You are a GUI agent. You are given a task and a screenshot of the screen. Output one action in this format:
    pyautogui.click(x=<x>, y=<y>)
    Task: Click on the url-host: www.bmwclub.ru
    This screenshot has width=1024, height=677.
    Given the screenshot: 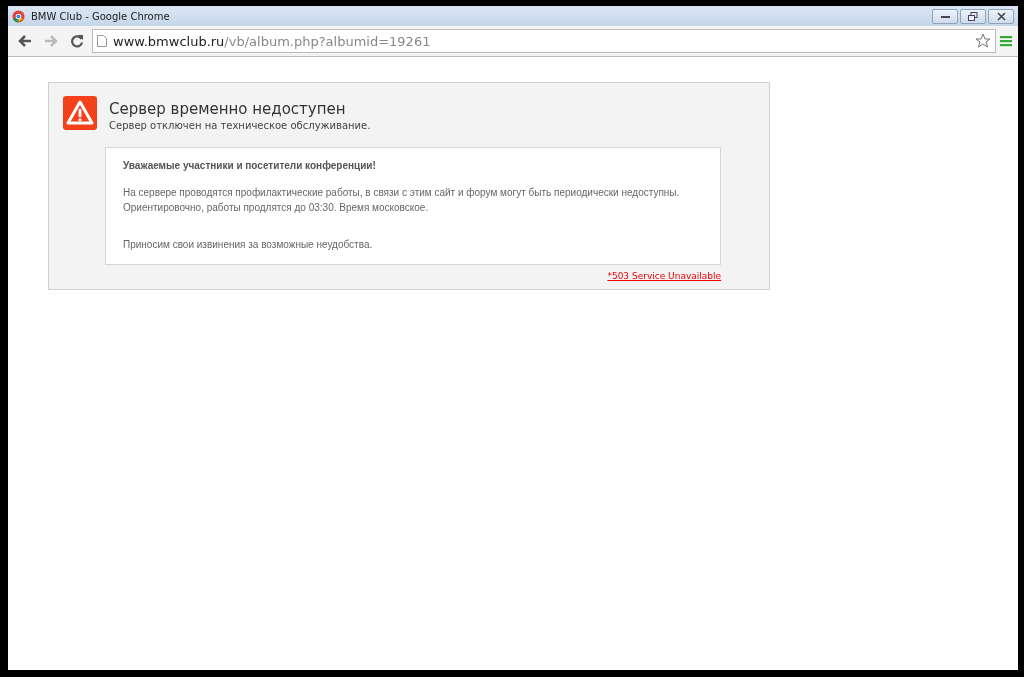 What is the action you would take?
    pyautogui.click(x=169, y=41)
    